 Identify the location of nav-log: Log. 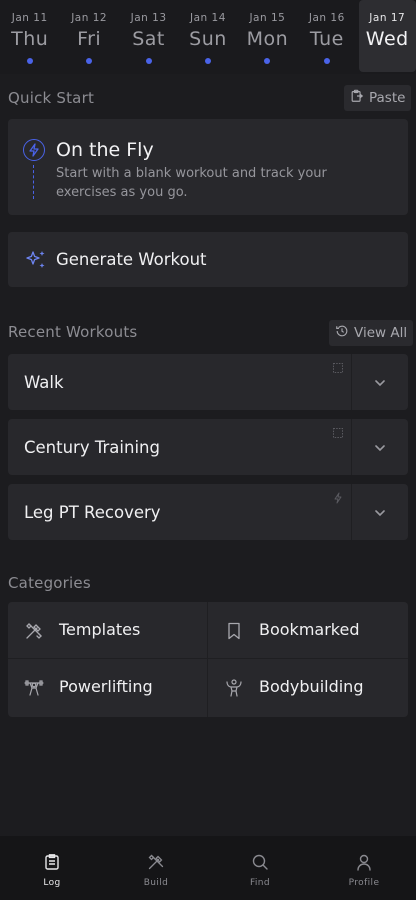
(52, 868).